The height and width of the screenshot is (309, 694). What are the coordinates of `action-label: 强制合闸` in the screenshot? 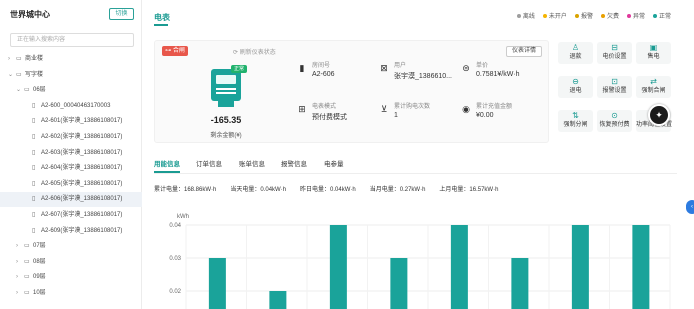 It's located at (653, 91).